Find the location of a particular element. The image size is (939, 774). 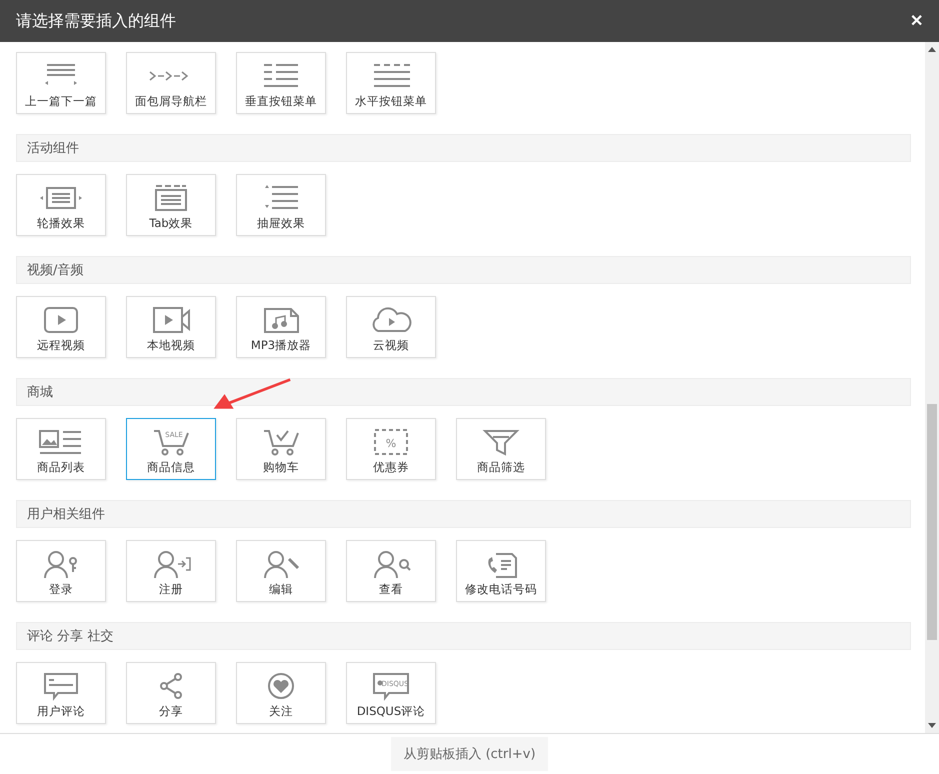

component-tile: 查看 is located at coordinates (391, 571).